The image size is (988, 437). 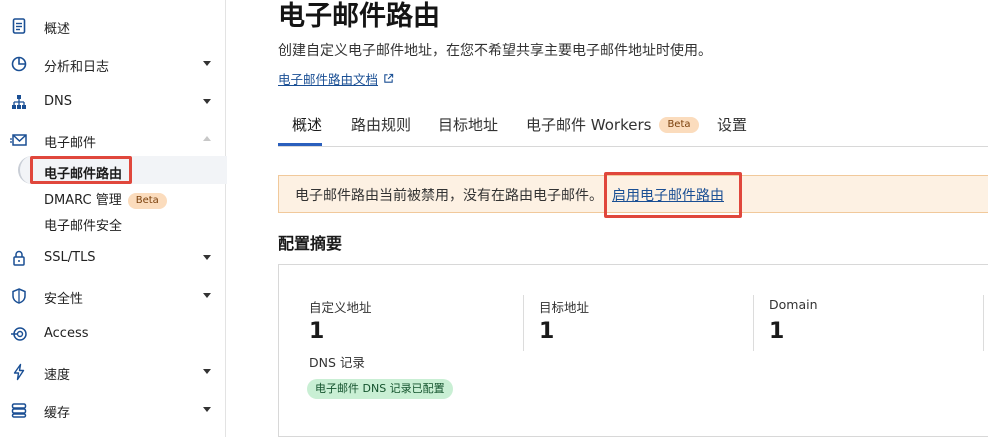 What do you see at coordinates (19, 64) in the screenshot?
I see `pie-chart-icon` at bounding box center [19, 64].